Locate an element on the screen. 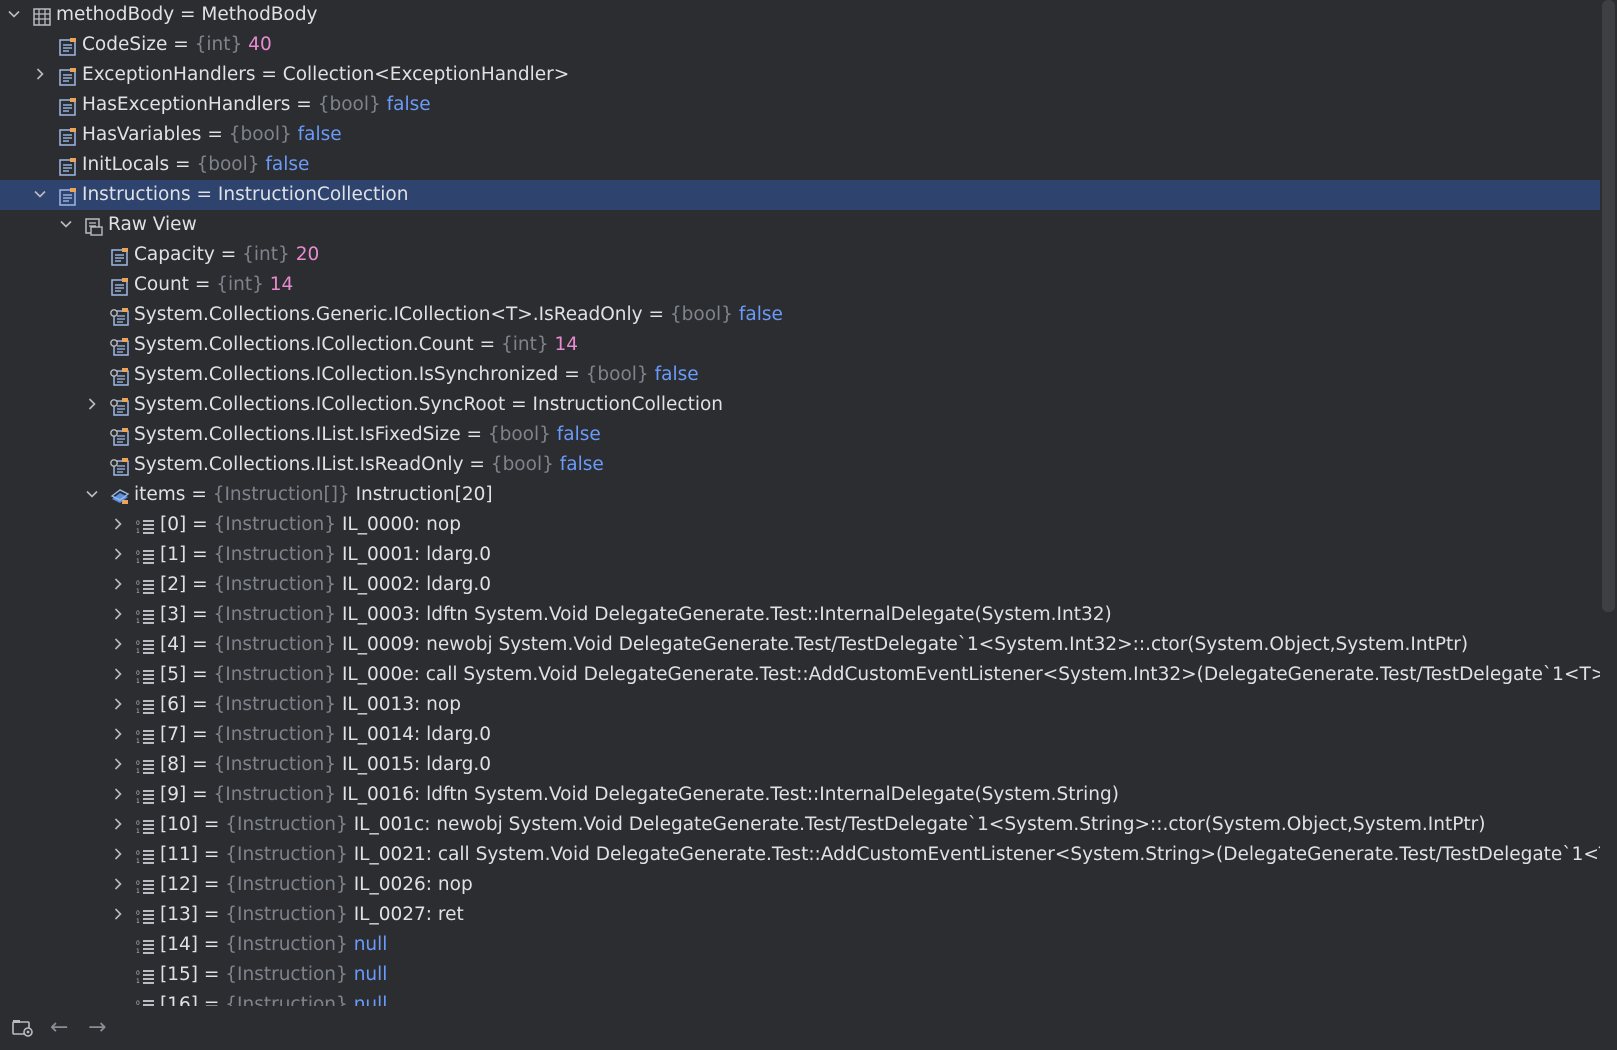 The width and height of the screenshot is (1617, 1050). interface-property-icon is located at coordinates (120, 316).